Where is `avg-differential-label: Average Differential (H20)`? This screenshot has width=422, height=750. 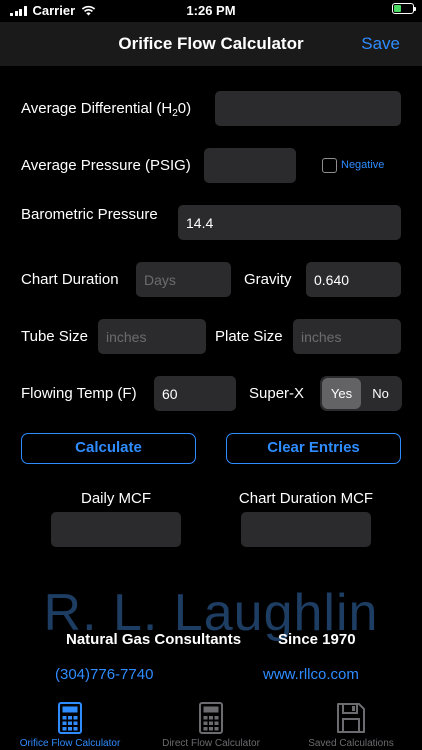
avg-differential-label: Average Differential (H20) is located at coordinates (106, 109).